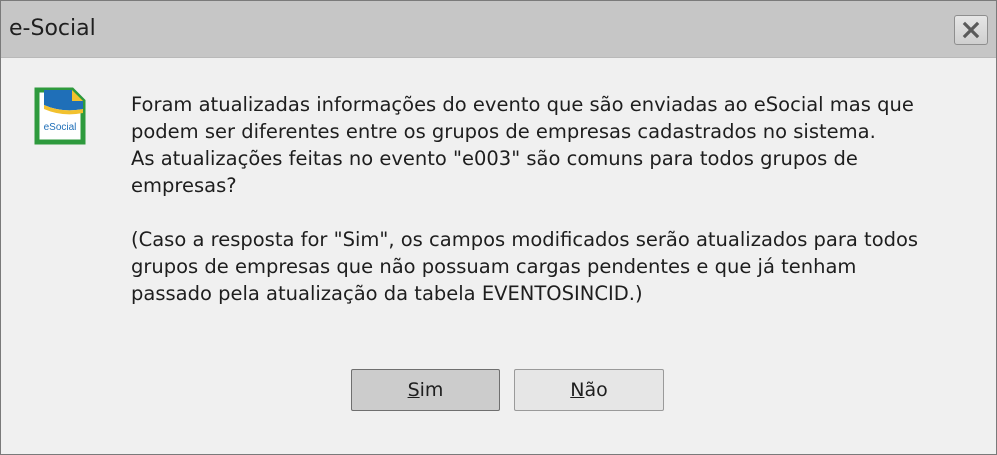 The height and width of the screenshot is (455, 997). I want to click on close-button, so click(971, 30).